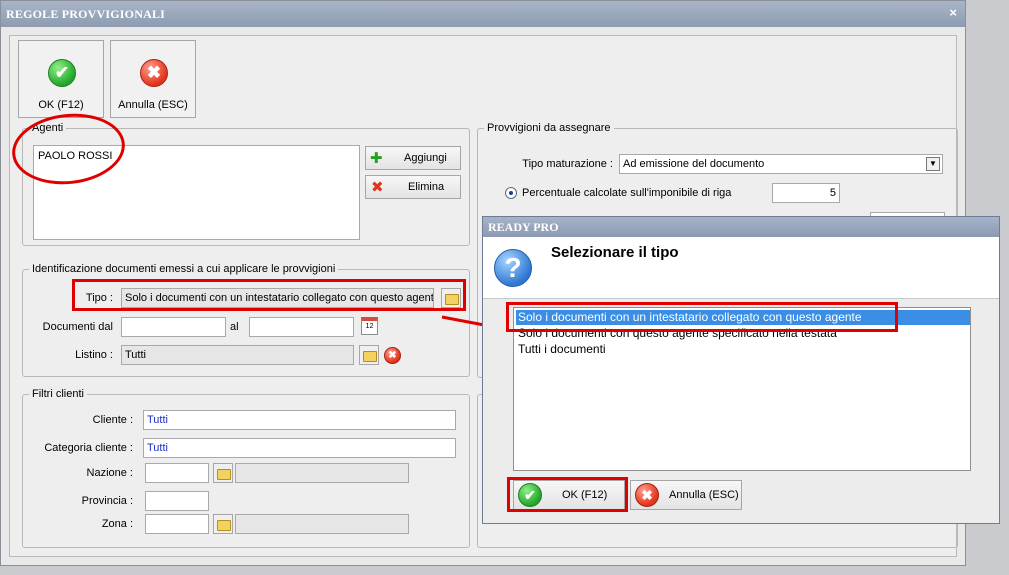 The height and width of the screenshot is (575, 1009). Describe the element at coordinates (741, 227) in the screenshot. I see `dialog-titlebar: READY PRO` at that location.